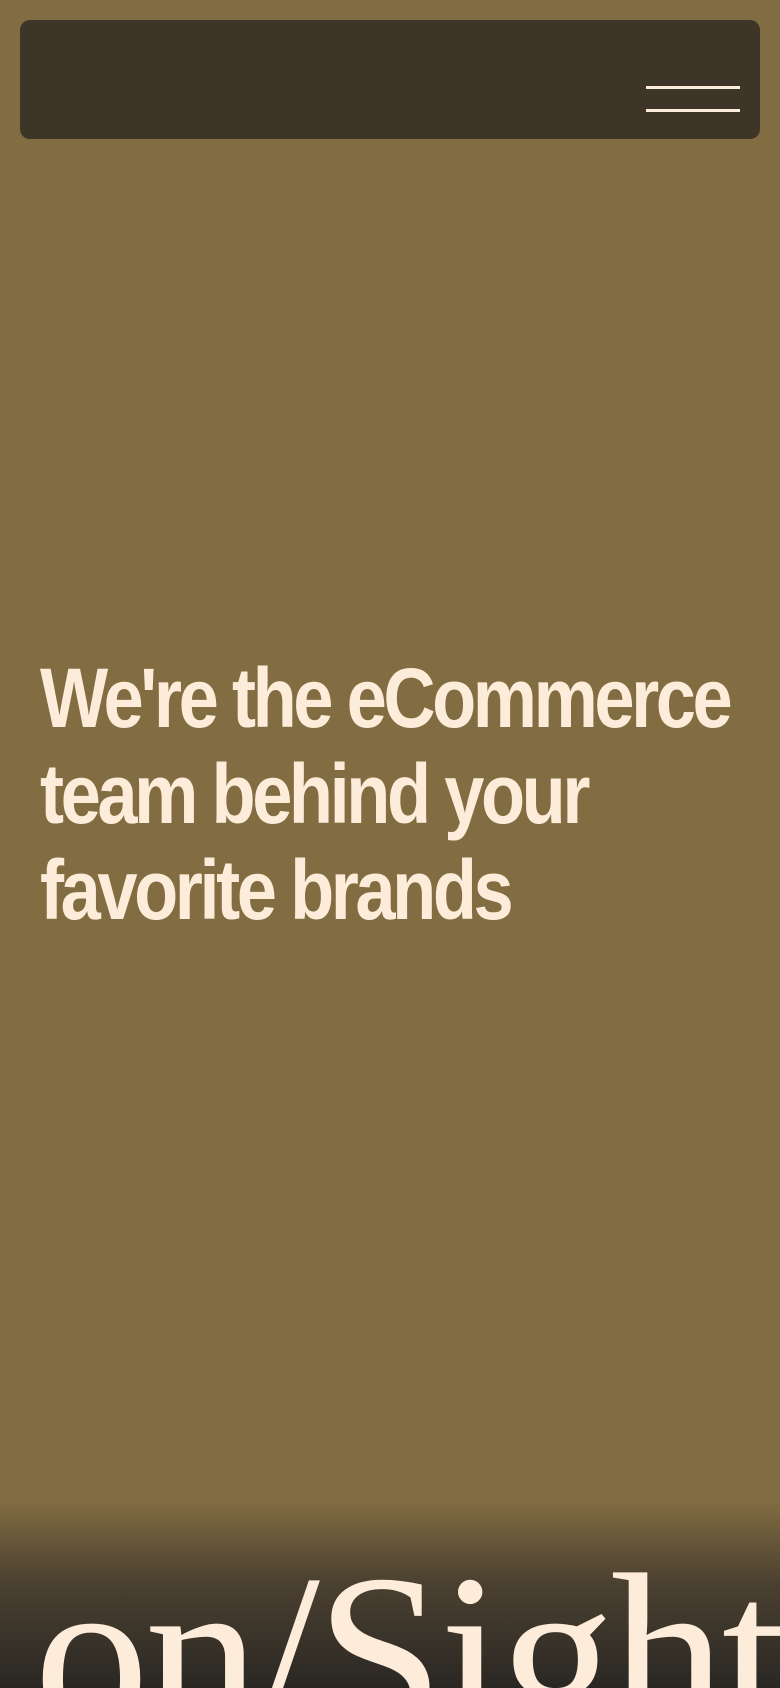 Image resolution: width=780 pixels, height=1688 pixels. What do you see at coordinates (693, 110) in the screenshot?
I see `menu-line-bottom` at bounding box center [693, 110].